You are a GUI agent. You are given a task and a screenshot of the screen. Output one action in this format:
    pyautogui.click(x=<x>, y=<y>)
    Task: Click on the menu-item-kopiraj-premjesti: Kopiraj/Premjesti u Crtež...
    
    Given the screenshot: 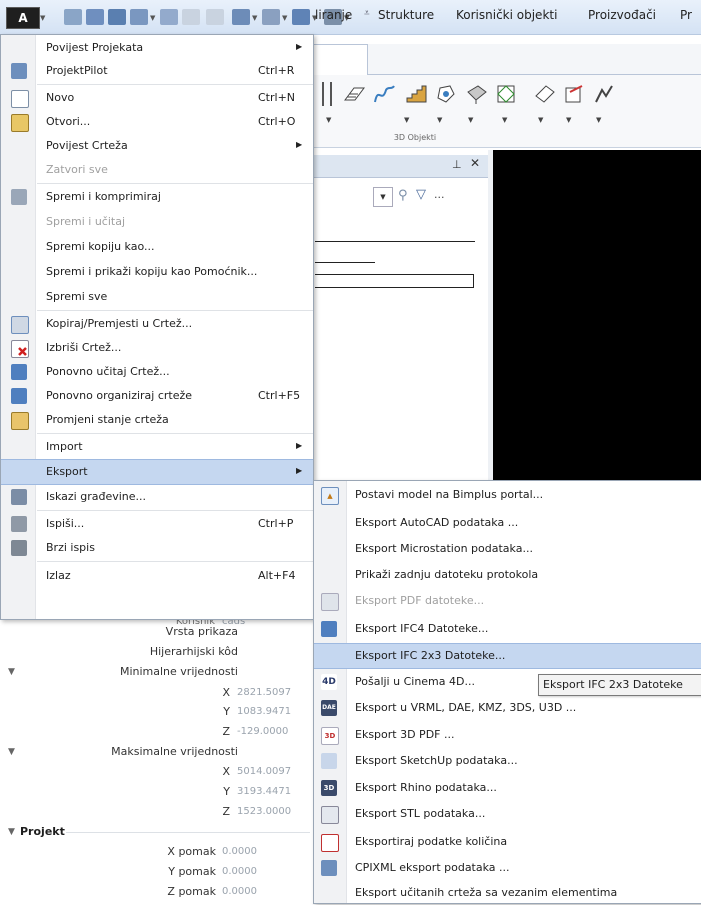 What is the action you would take?
    pyautogui.click(x=157, y=324)
    